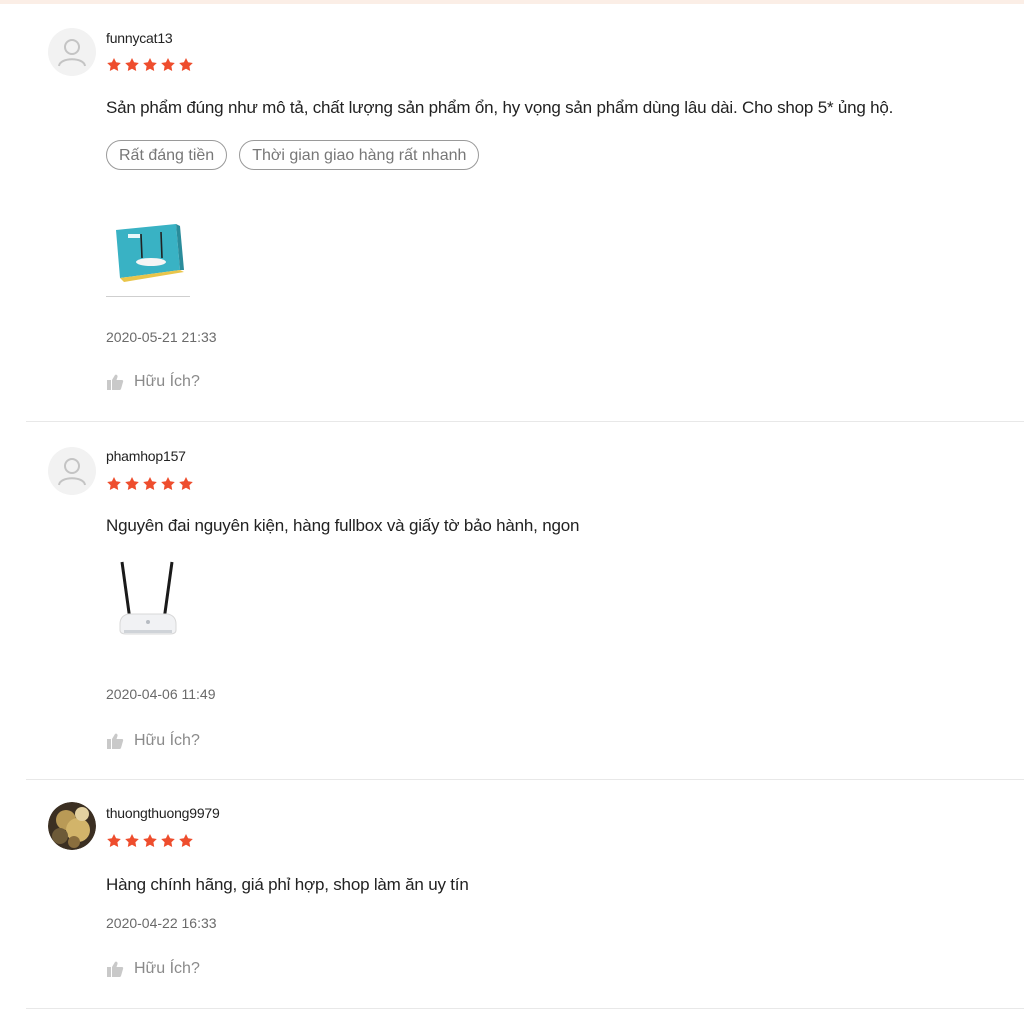 The width and height of the screenshot is (1024, 1024). I want to click on review-timestamp: 2020-04-06 11:49, so click(161, 694).